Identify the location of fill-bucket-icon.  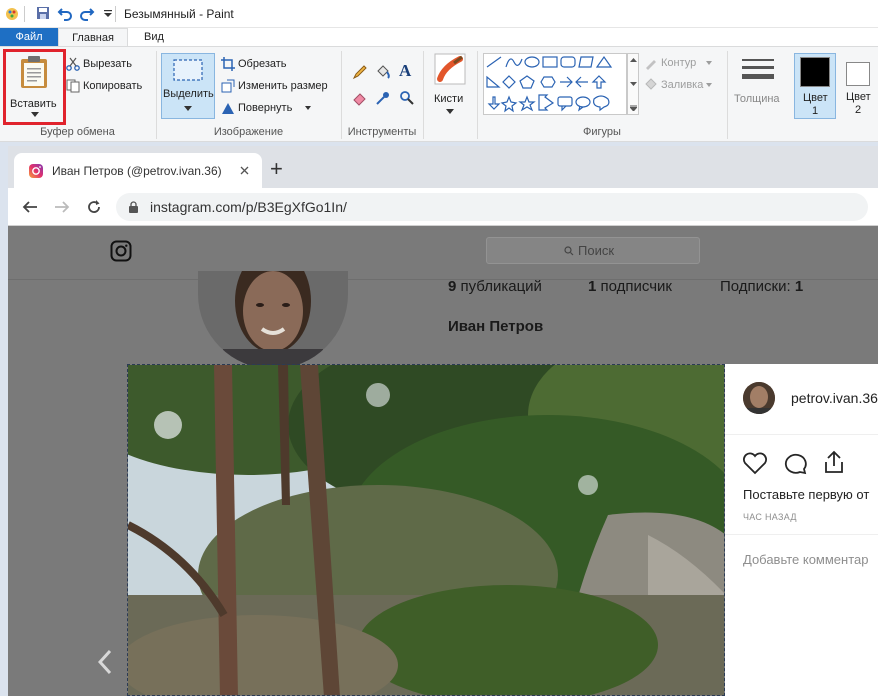
(383, 72).